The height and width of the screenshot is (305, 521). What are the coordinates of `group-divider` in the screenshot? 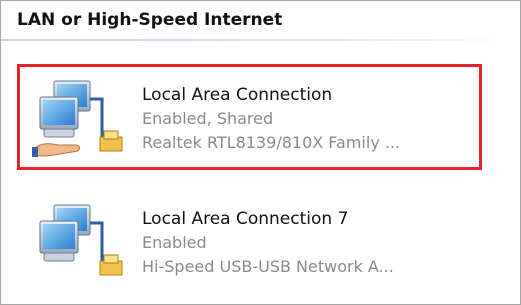 It's located at (260, 40).